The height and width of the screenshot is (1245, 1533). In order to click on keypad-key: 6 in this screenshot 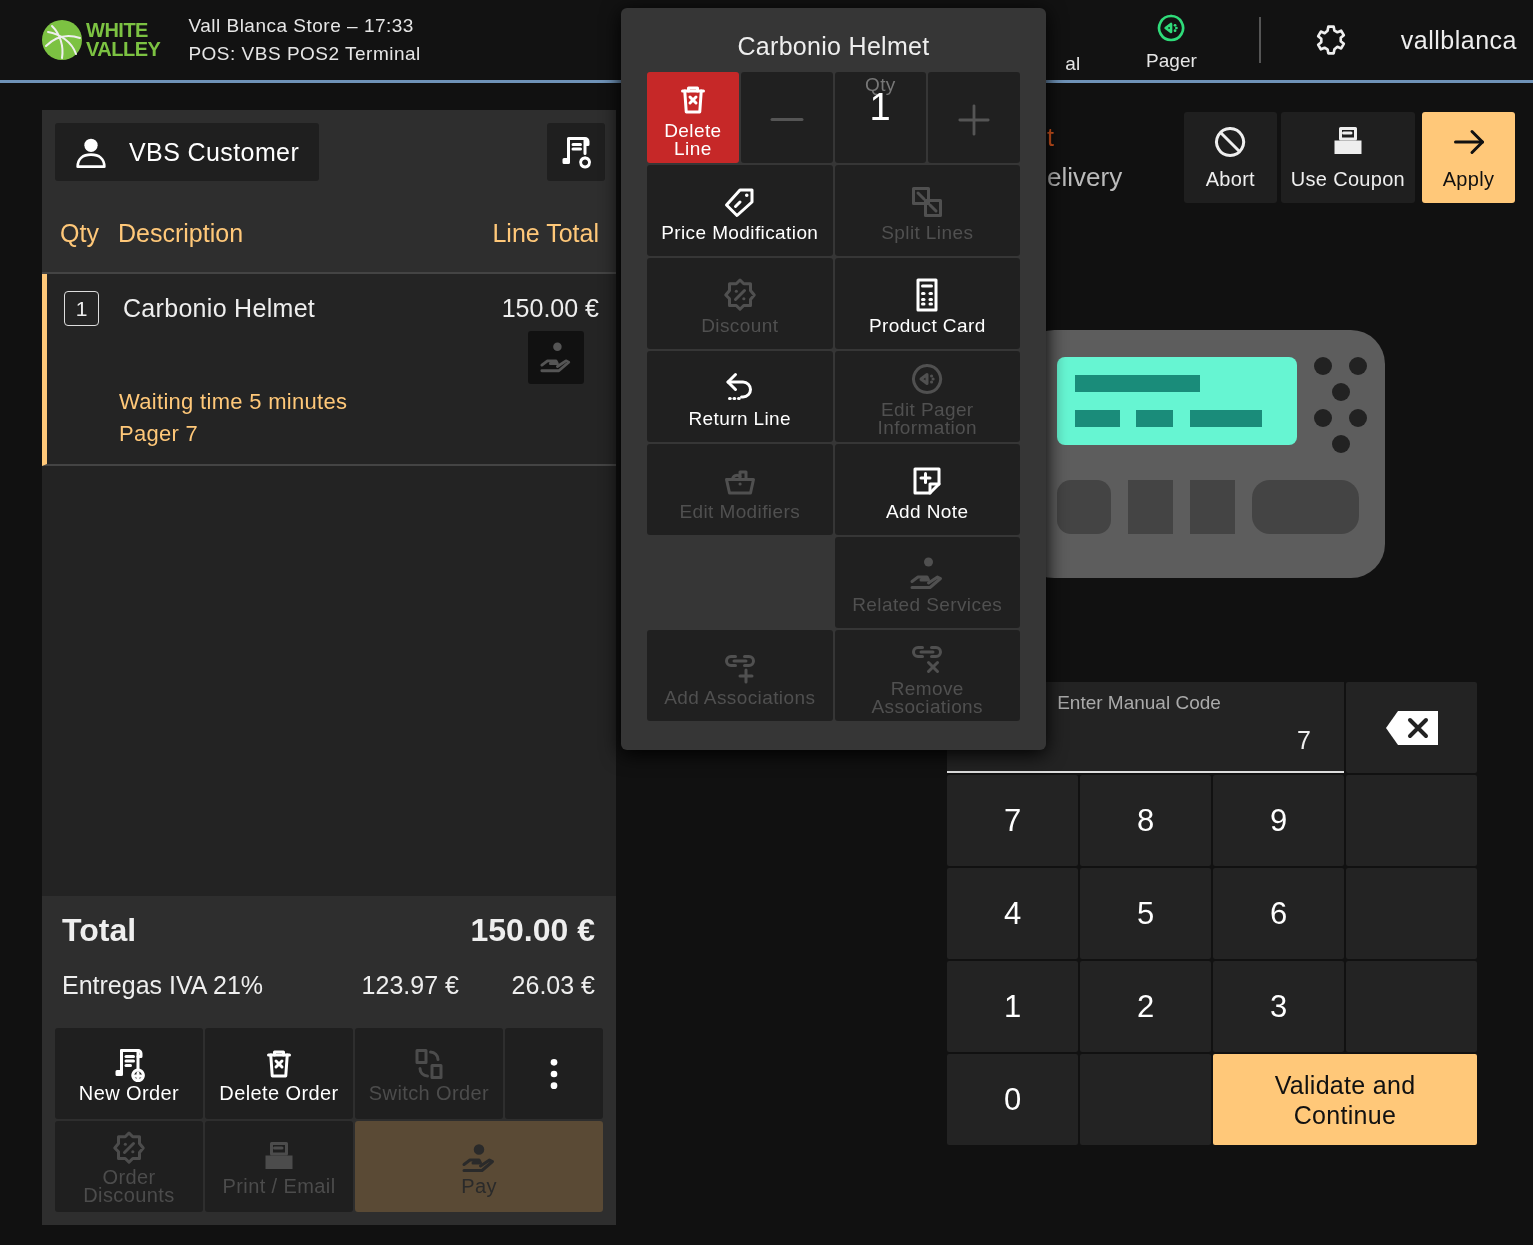, I will do `click(1278, 913)`.